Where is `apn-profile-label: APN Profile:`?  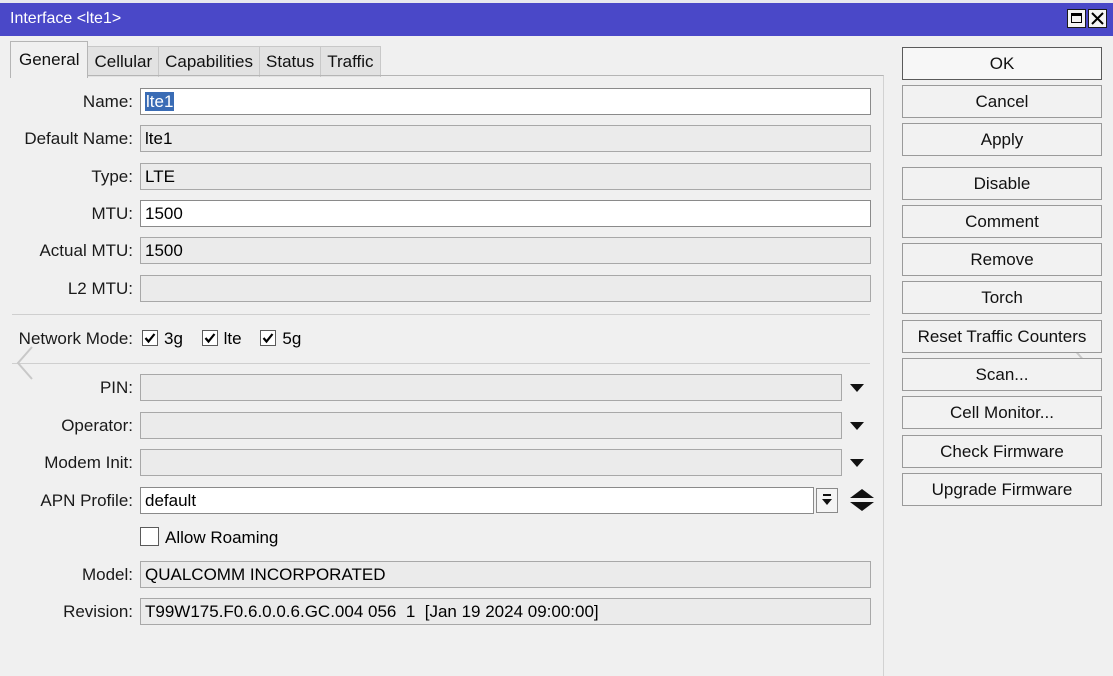
apn-profile-label: APN Profile: is located at coordinates (86, 500).